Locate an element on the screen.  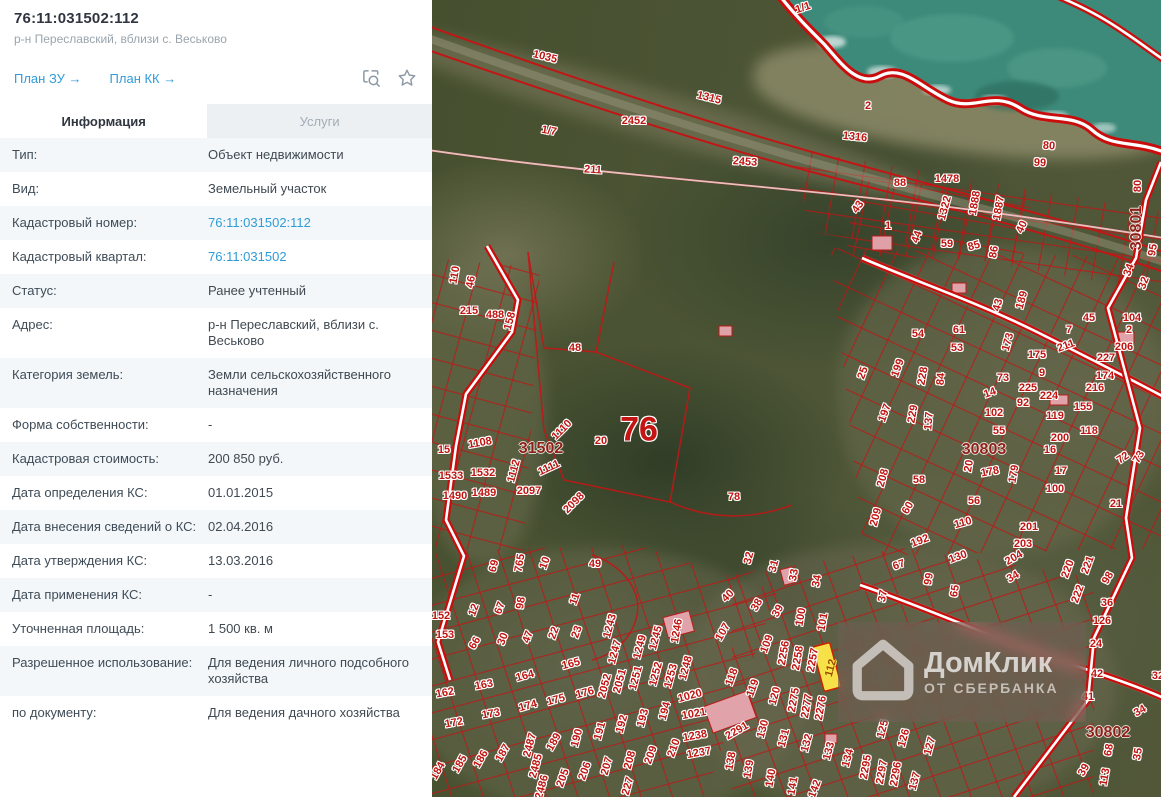
info-row-label: Форма собственности: is located at coordinates (80, 424).